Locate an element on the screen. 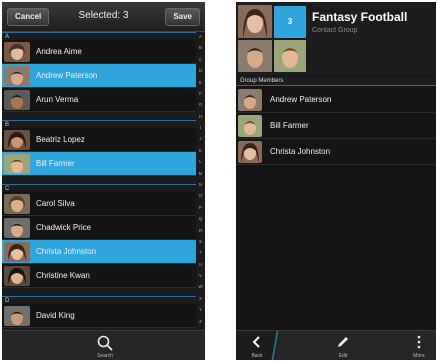 The image size is (437, 362). index-letter: J is located at coordinates (200, 138).